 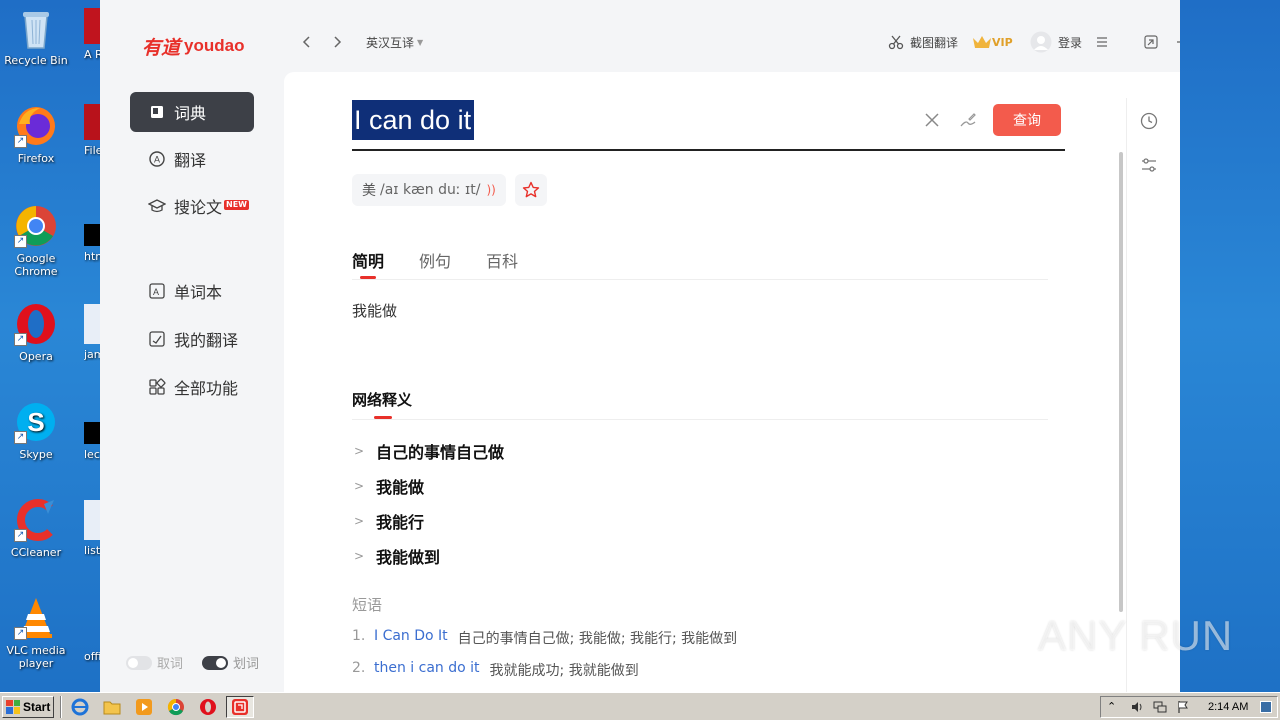 What do you see at coordinates (36, 618) in the screenshot?
I see `vlc-icon: ↗` at bounding box center [36, 618].